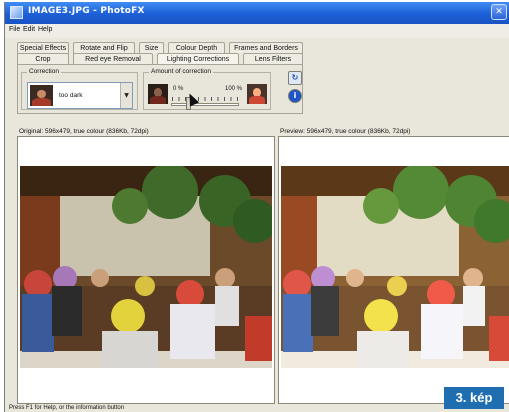 The image size is (509, 412). Describe the element at coordinates (45, 29) in the screenshot. I see `menu-help: Help` at that location.